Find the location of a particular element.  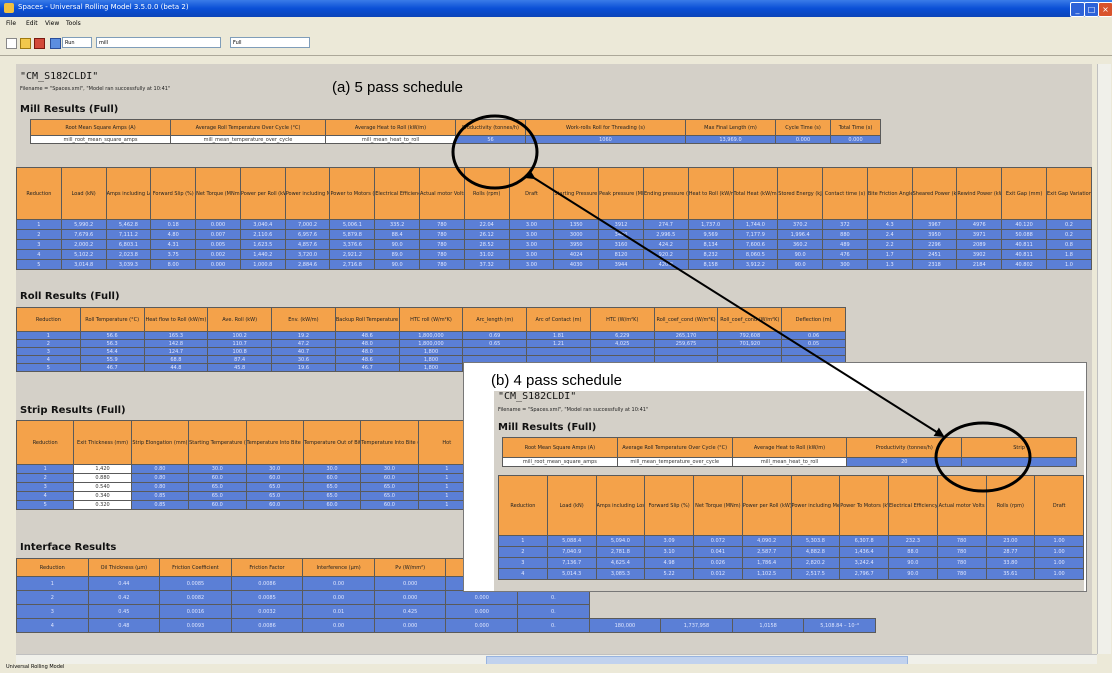

column-header: Average Heat to Roll (kW/m) is located at coordinates (789, 447).